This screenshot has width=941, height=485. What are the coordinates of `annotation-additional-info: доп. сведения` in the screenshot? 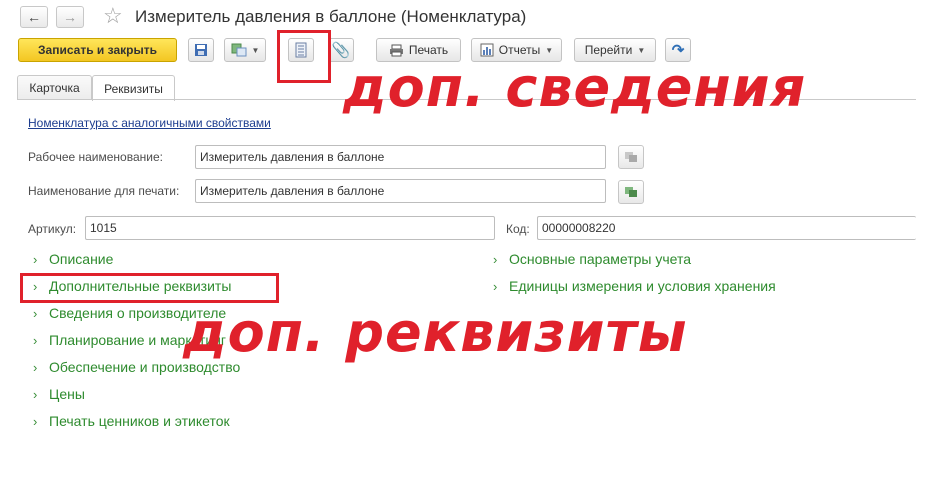 It's located at (575, 87).